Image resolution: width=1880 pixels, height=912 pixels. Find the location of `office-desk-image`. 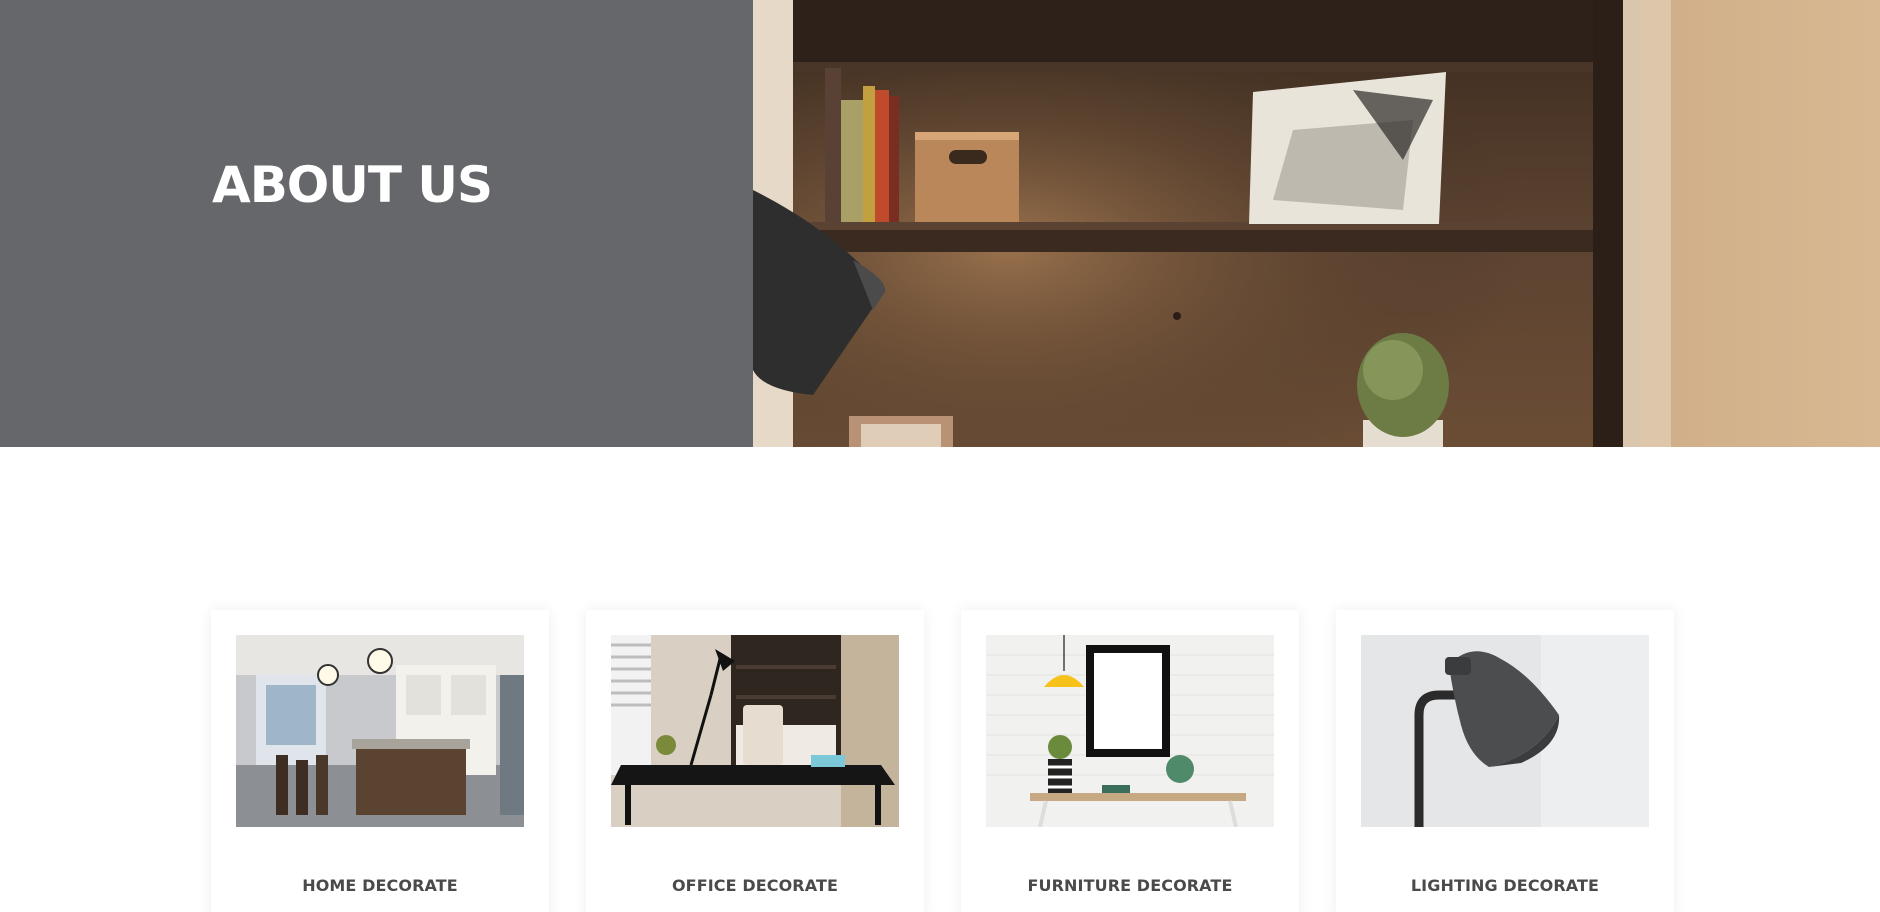

office-desk-image is located at coordinates (755, 731).